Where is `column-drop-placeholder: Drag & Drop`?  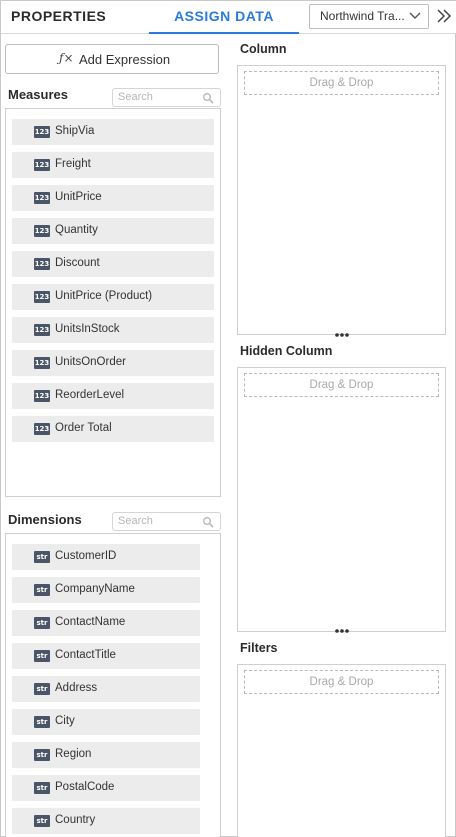 column-drop-placeholder: Drag & Drop is located at coordinates (341, 83).